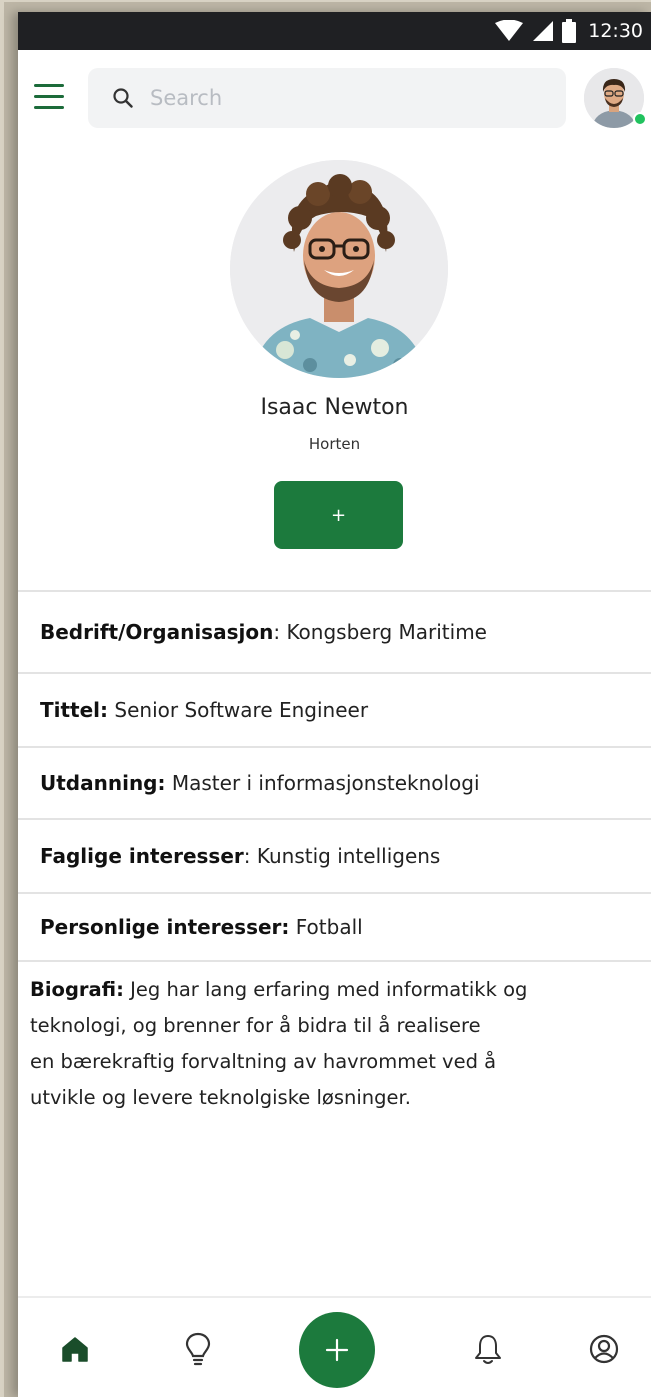 Image resolution: width=651 pixels, height=1397 pixels. What do you see at coordinates (348, 856) in the screenshot?
I see `detail-value: Kunstig intelligens` at bounding box center [348, 856].